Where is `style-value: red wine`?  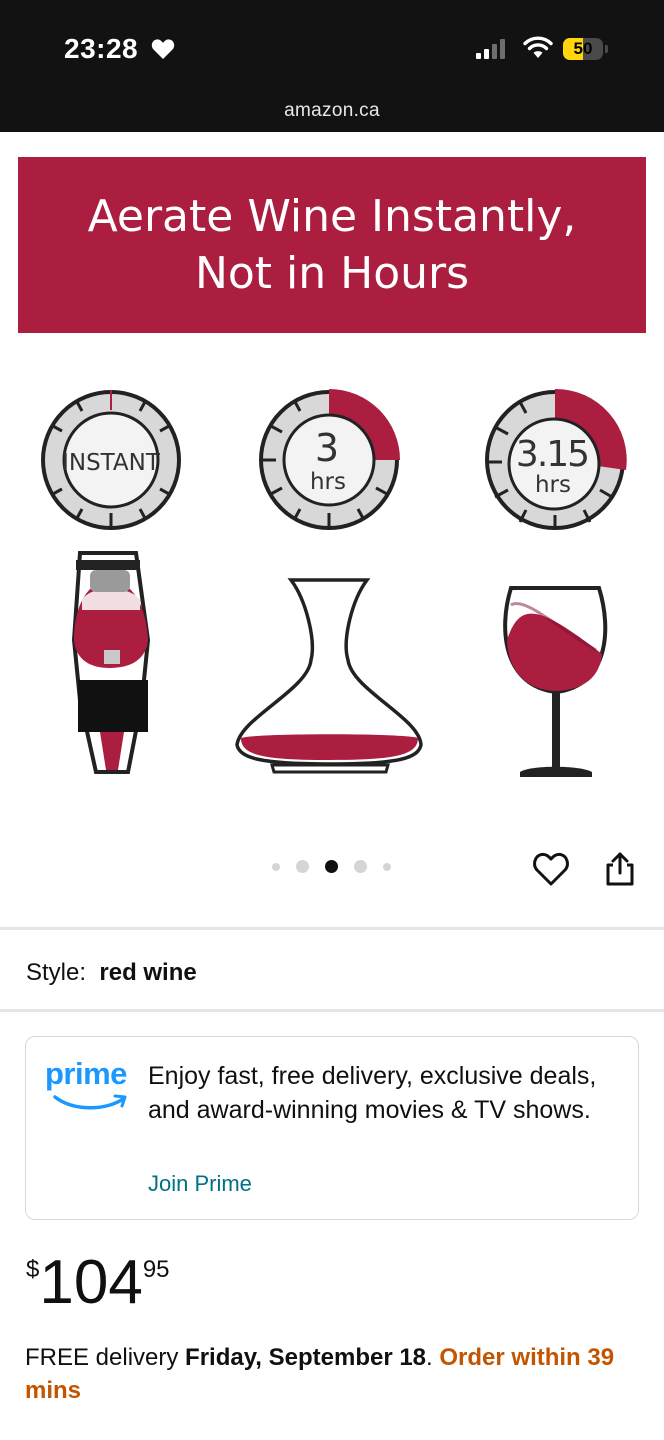
style-value: red wine is located at coordinates (148, 972).